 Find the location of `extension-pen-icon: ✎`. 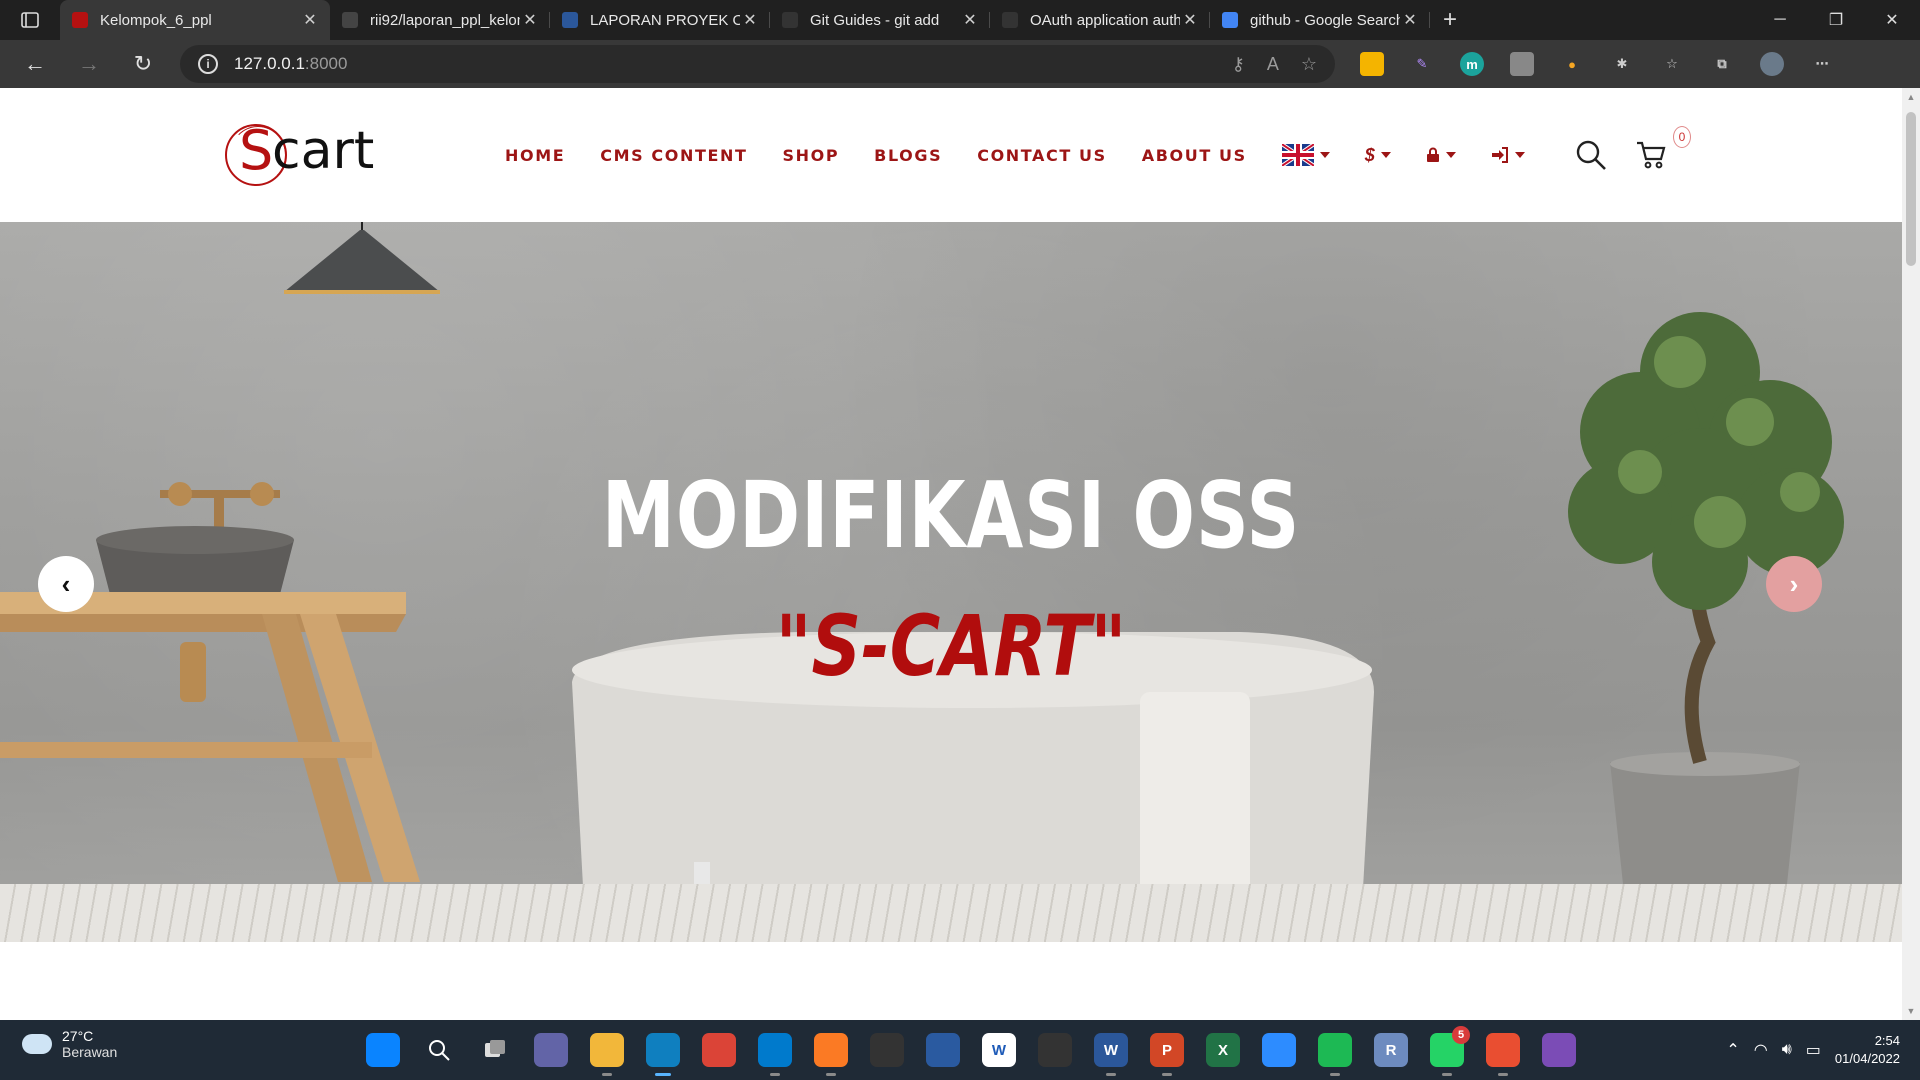

extension-pen-icon: ✎ is located at coordinates (1422, 64).